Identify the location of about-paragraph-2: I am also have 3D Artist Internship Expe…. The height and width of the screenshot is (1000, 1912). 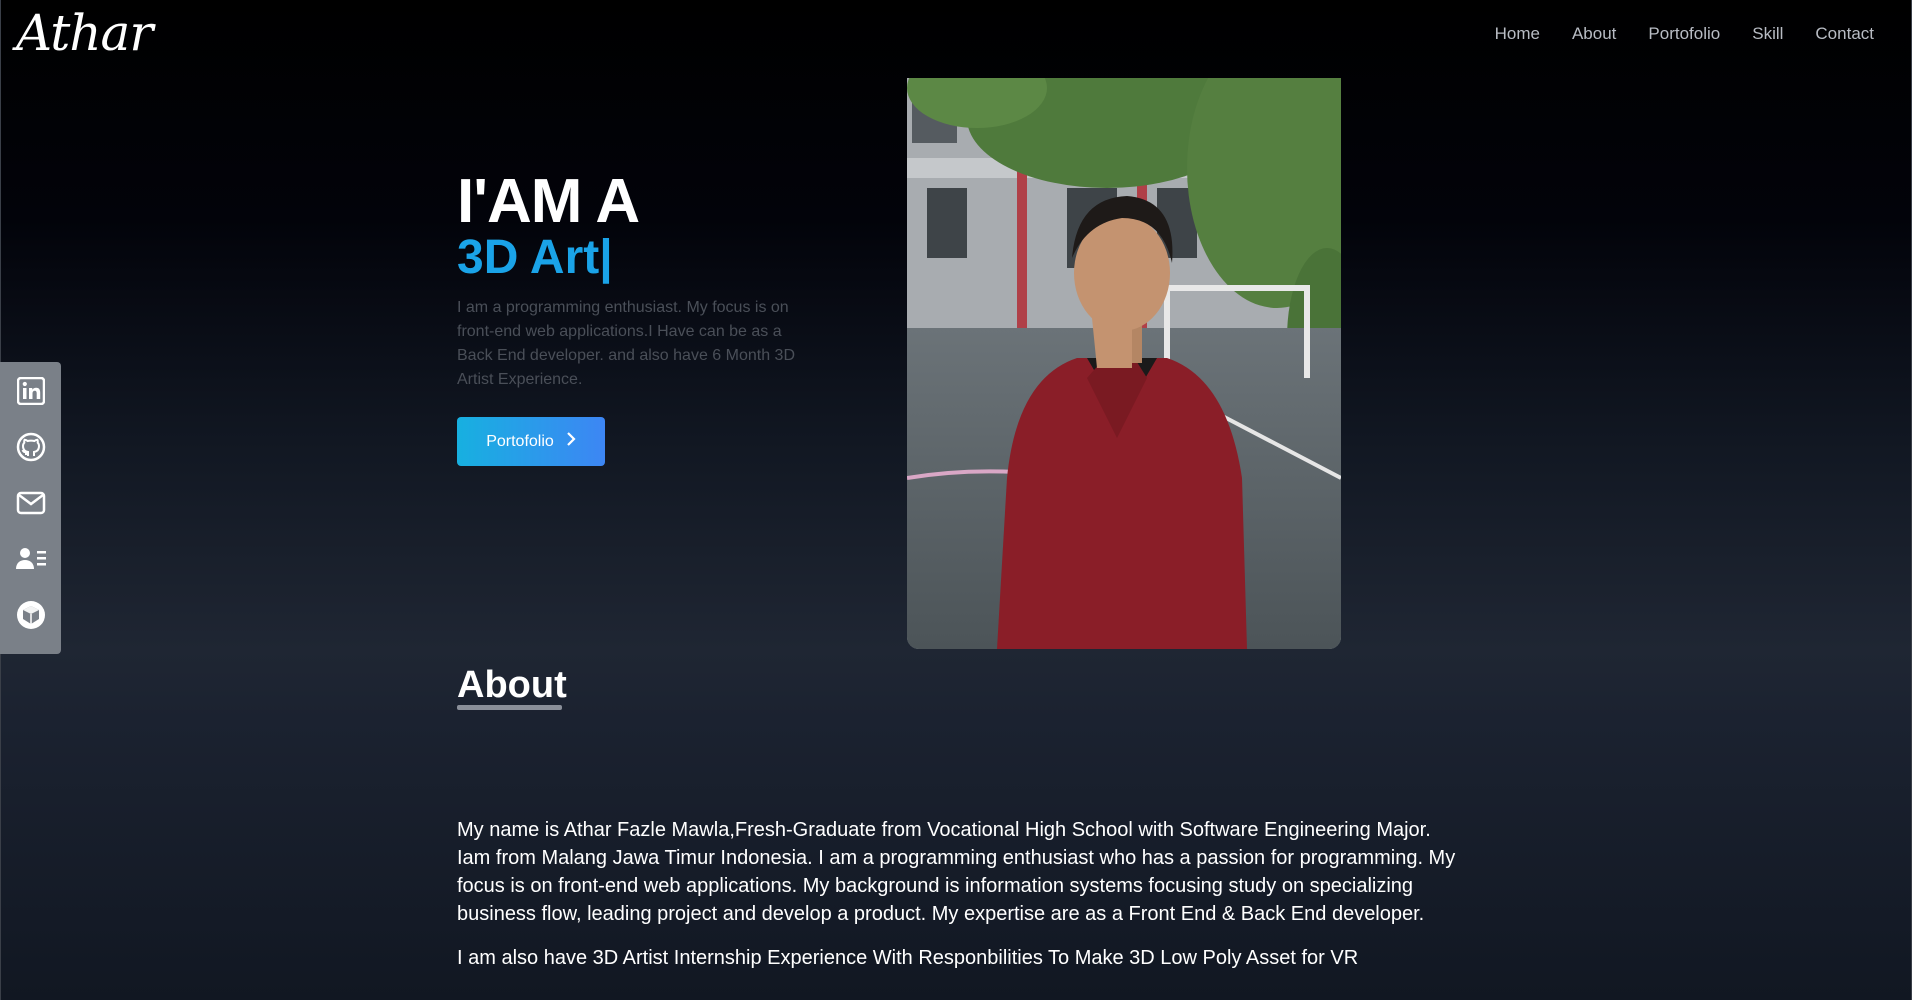
(908, 958).